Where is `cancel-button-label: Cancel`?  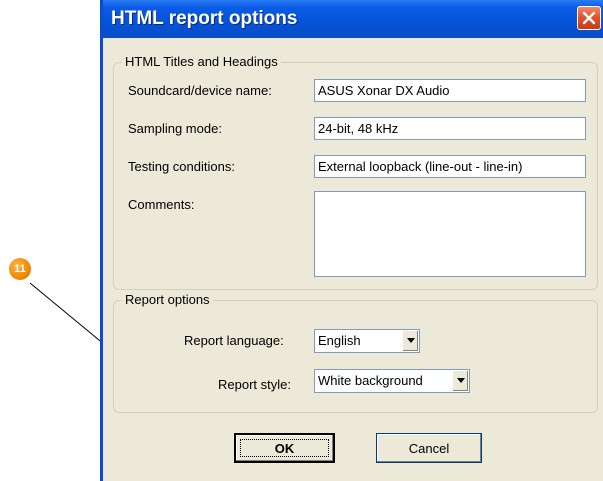
cancel-button-label: Cancel is located at coordinates (429, 448).